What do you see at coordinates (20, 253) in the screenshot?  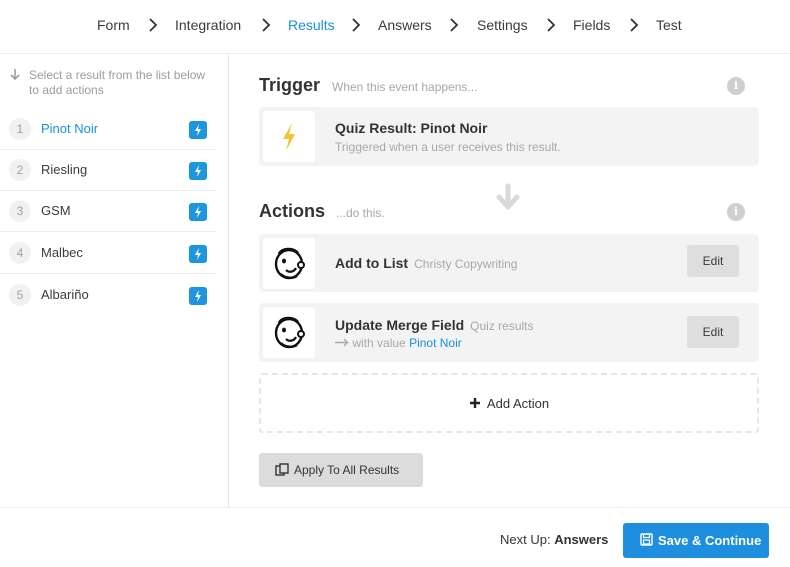 I see `result-number: 4` at bounding box center [20, 253].